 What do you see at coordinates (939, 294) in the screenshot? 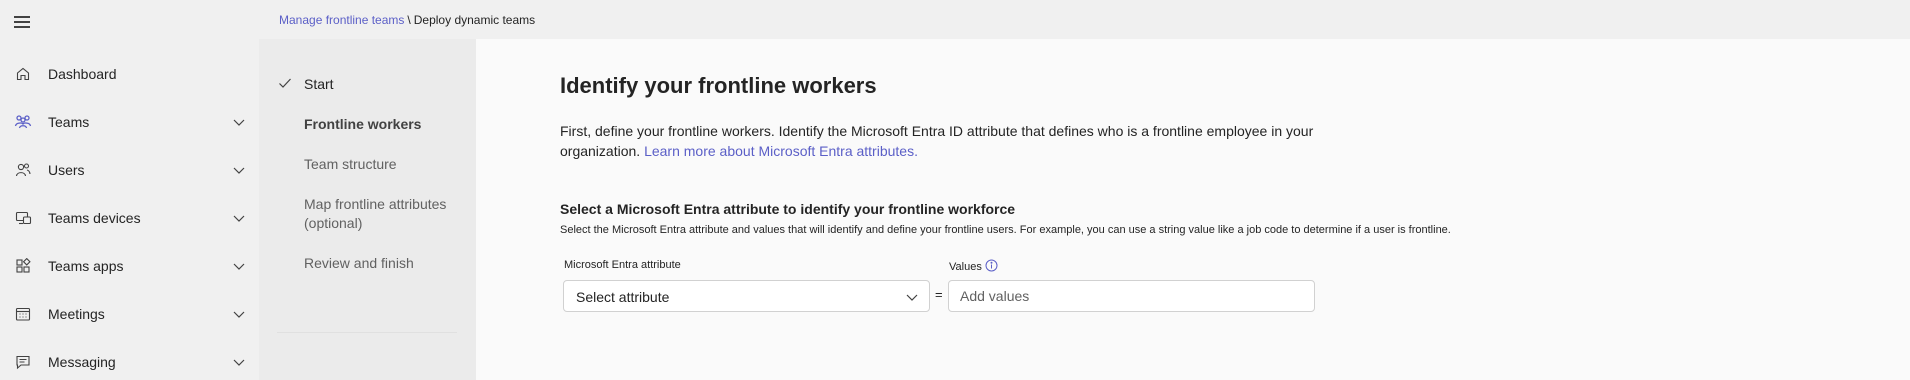
I see `equals-sign: =` at bounding box center [939, 294].